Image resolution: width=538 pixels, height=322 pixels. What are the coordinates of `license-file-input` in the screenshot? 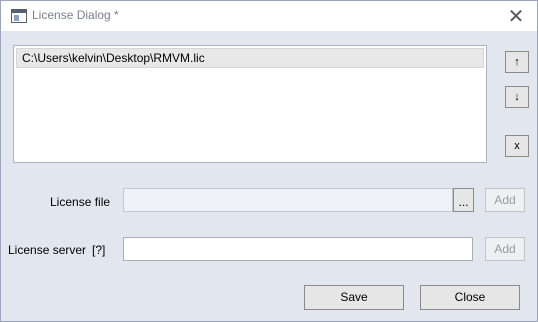 It's located at (288, 200).